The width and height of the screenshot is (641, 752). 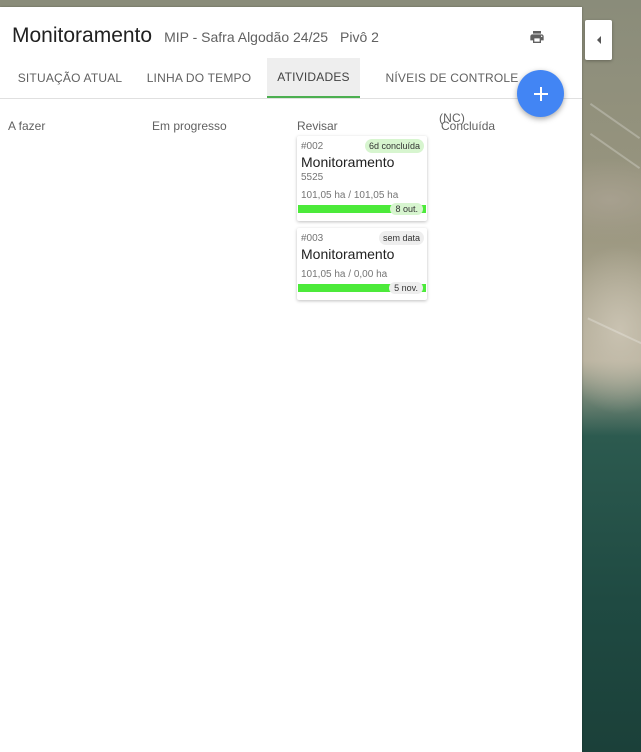 I want to click on plus-icon, so click(x=540, y=93).